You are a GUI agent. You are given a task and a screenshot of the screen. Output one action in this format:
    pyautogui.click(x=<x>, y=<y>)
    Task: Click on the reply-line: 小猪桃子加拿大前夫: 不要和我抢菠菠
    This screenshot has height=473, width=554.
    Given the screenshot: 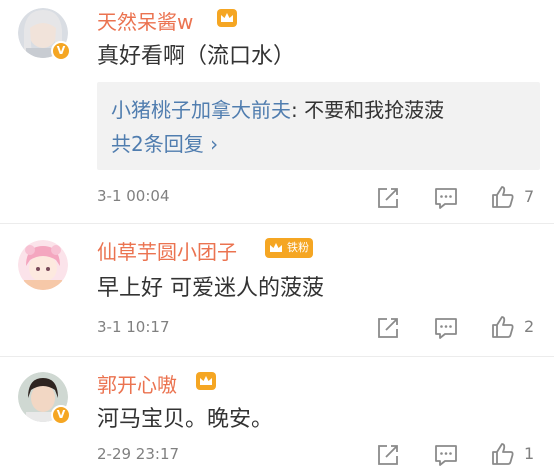 What is the action you would take?
    pyautogui.click(x=277, y=108)
    